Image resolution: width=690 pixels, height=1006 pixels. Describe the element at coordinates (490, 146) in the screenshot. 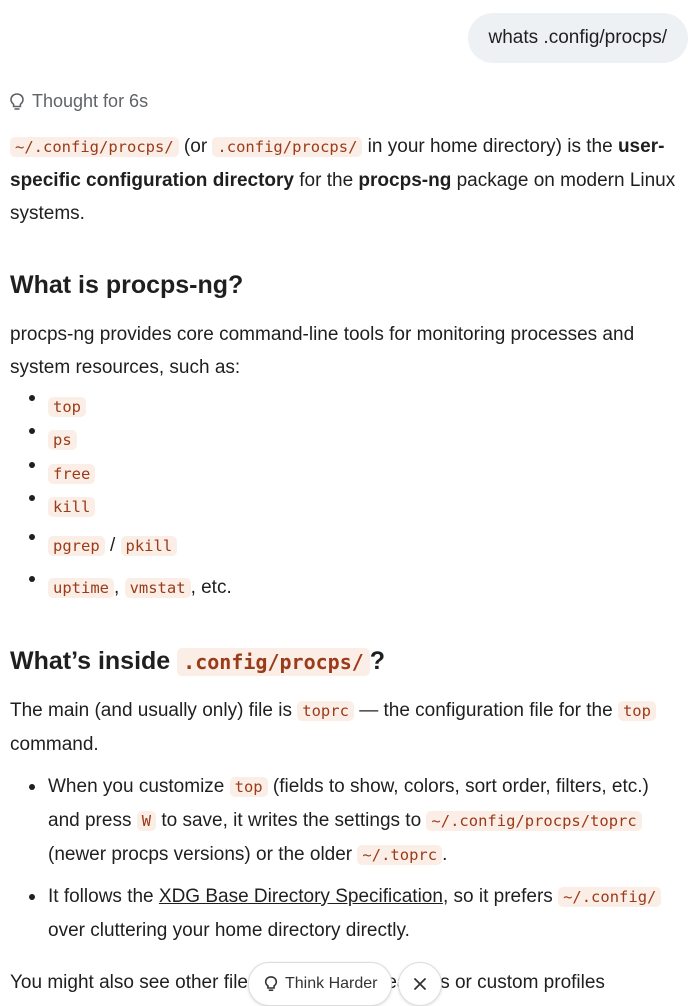

I see `text: in your home directory) is the` at that location.